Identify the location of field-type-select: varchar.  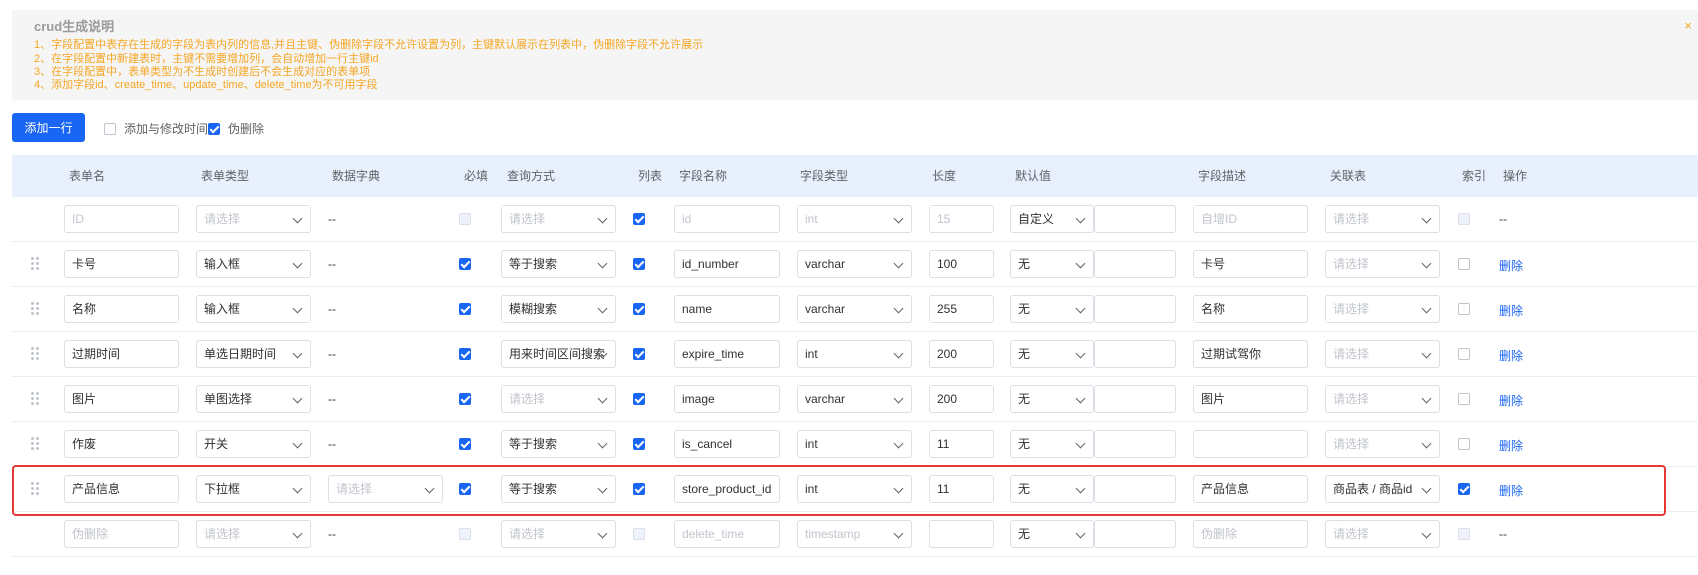
(854, 309).